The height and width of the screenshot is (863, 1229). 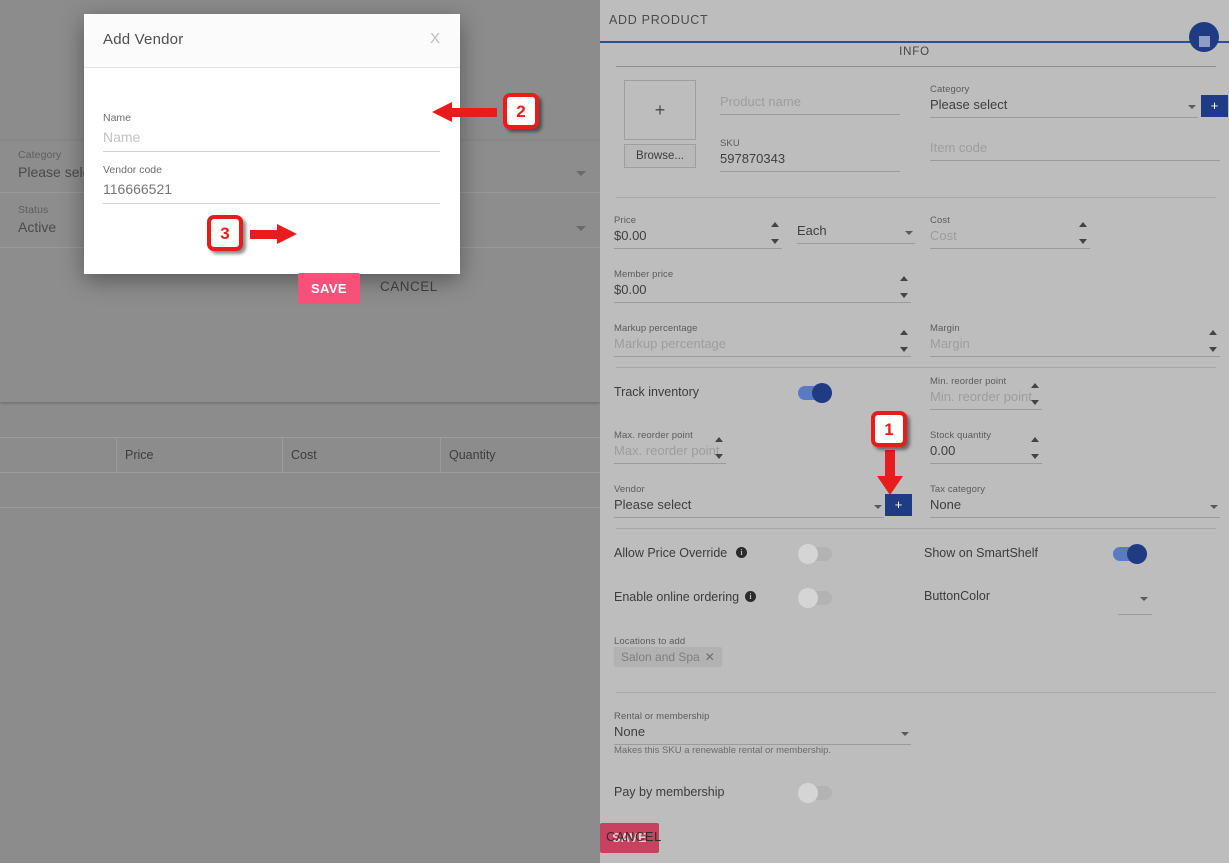 I want to click on item-code-input, so click(x=1075, y=149).